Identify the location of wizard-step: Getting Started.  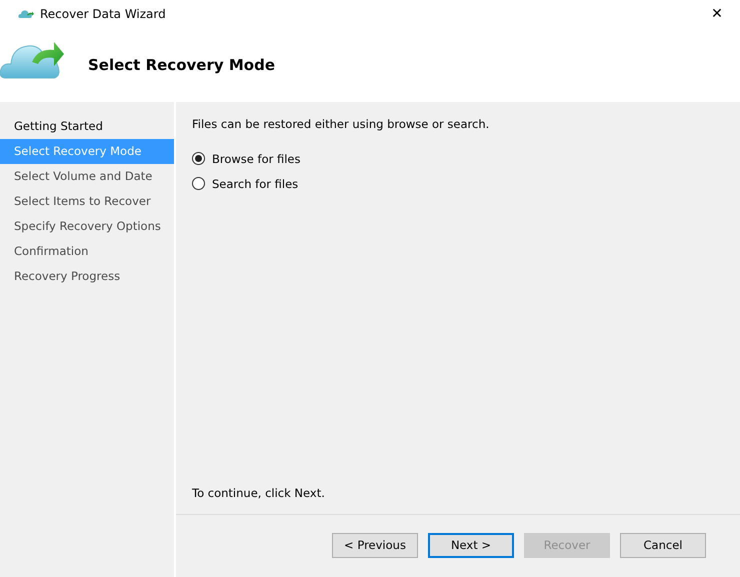
(87, 126).